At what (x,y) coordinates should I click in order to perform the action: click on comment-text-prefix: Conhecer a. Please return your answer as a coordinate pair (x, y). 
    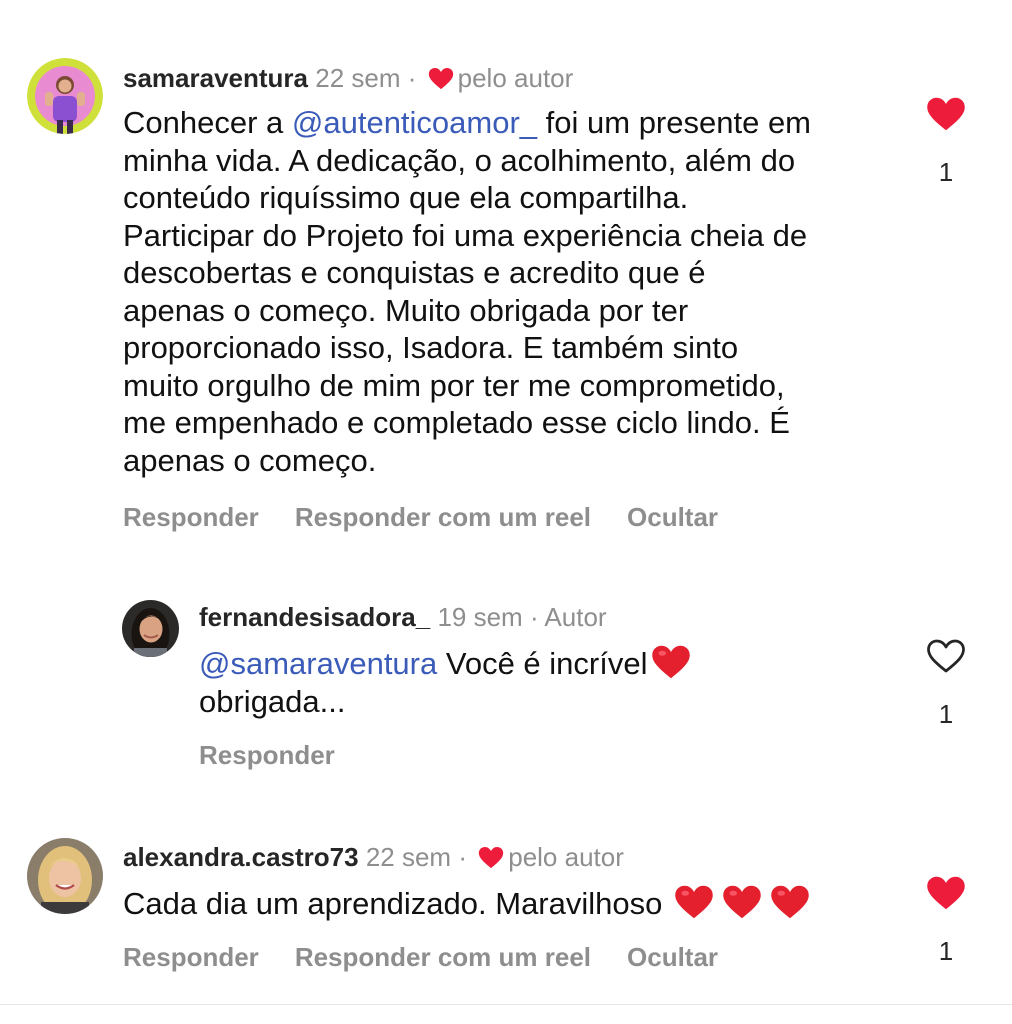
    Looking at the image, I should click on (207, 122).